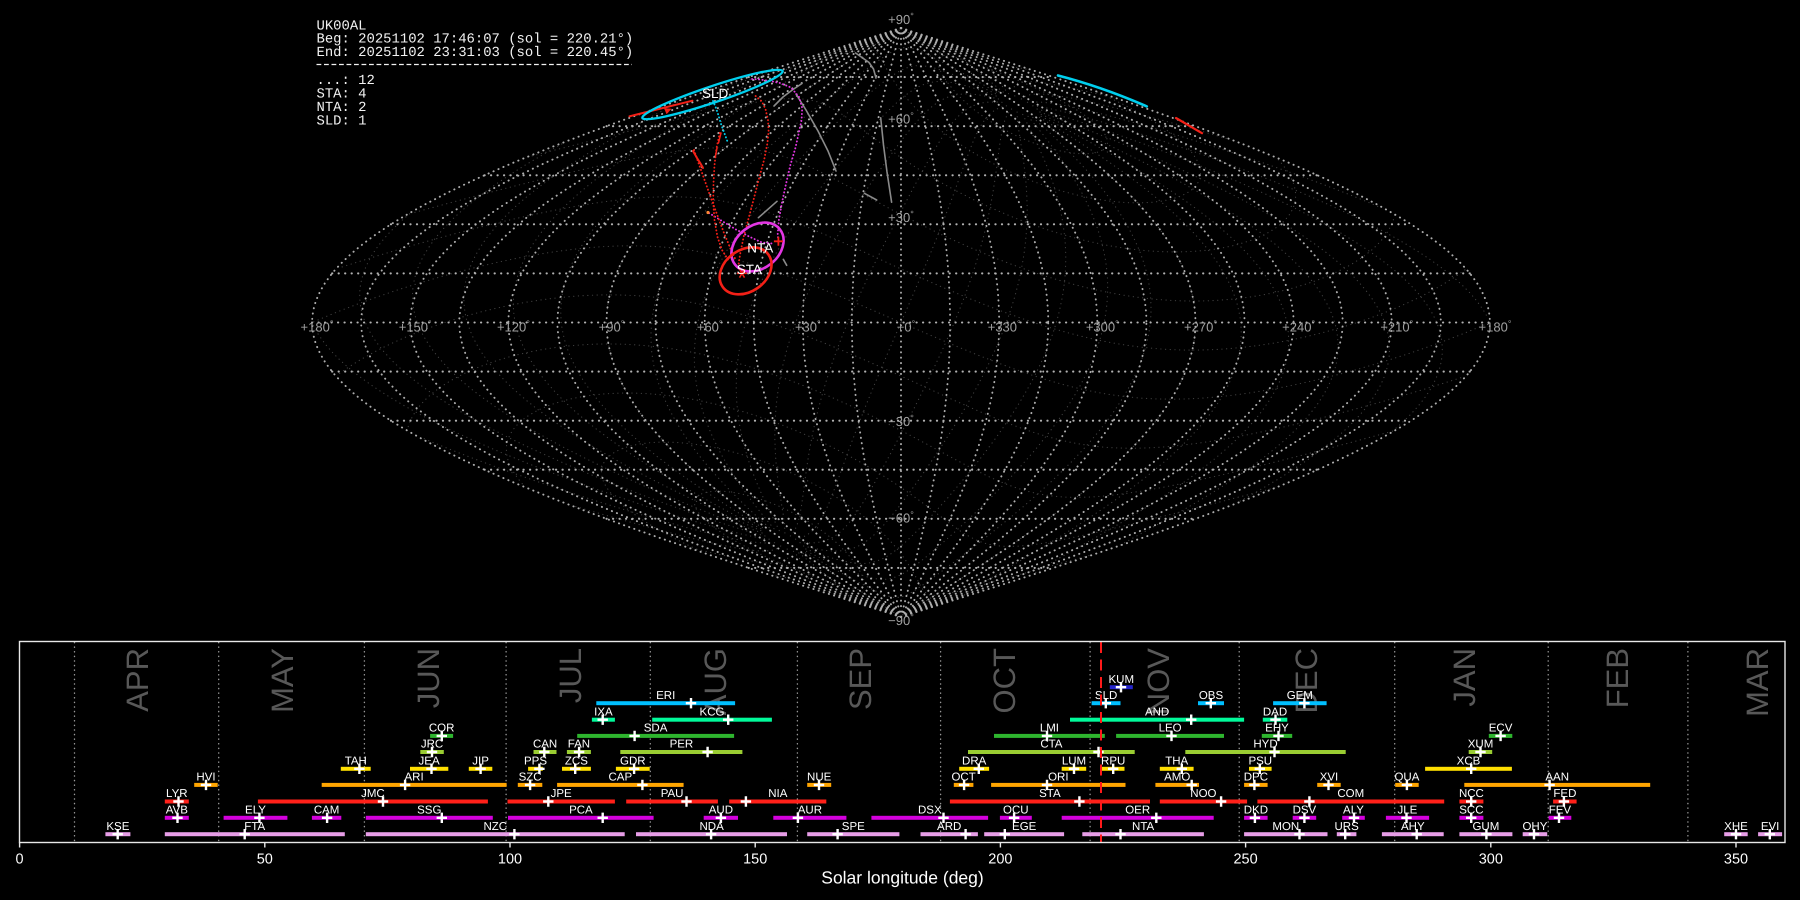 The height and width of the screenshot is (900, 1800). Describe the element at coordinates (442, 729) in the screenshot. I see `svg-text: COR` at that location.